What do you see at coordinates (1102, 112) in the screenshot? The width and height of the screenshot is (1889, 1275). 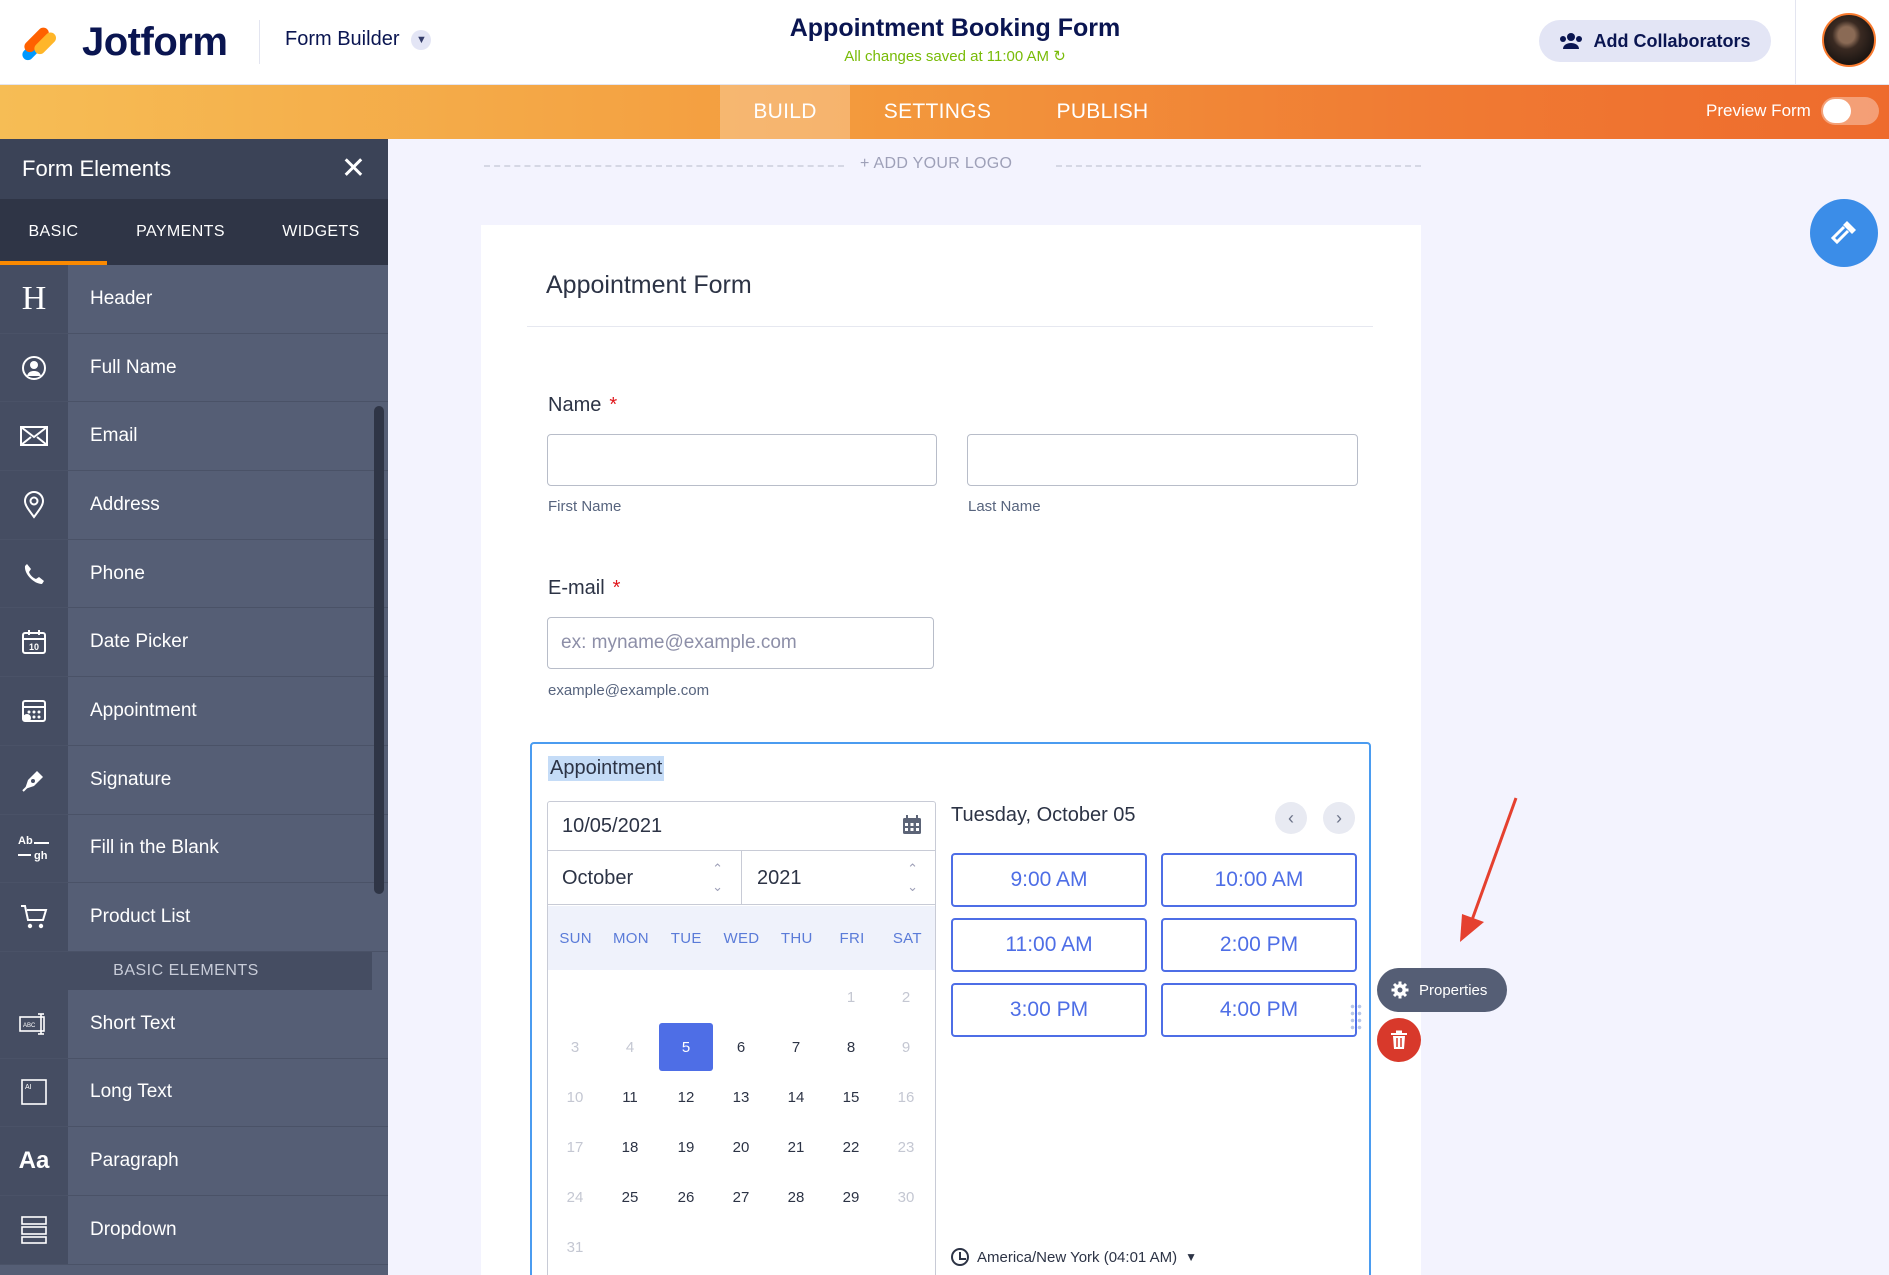 I see `tab-publish: PUBLISH` at bounding box center [1102, 112].